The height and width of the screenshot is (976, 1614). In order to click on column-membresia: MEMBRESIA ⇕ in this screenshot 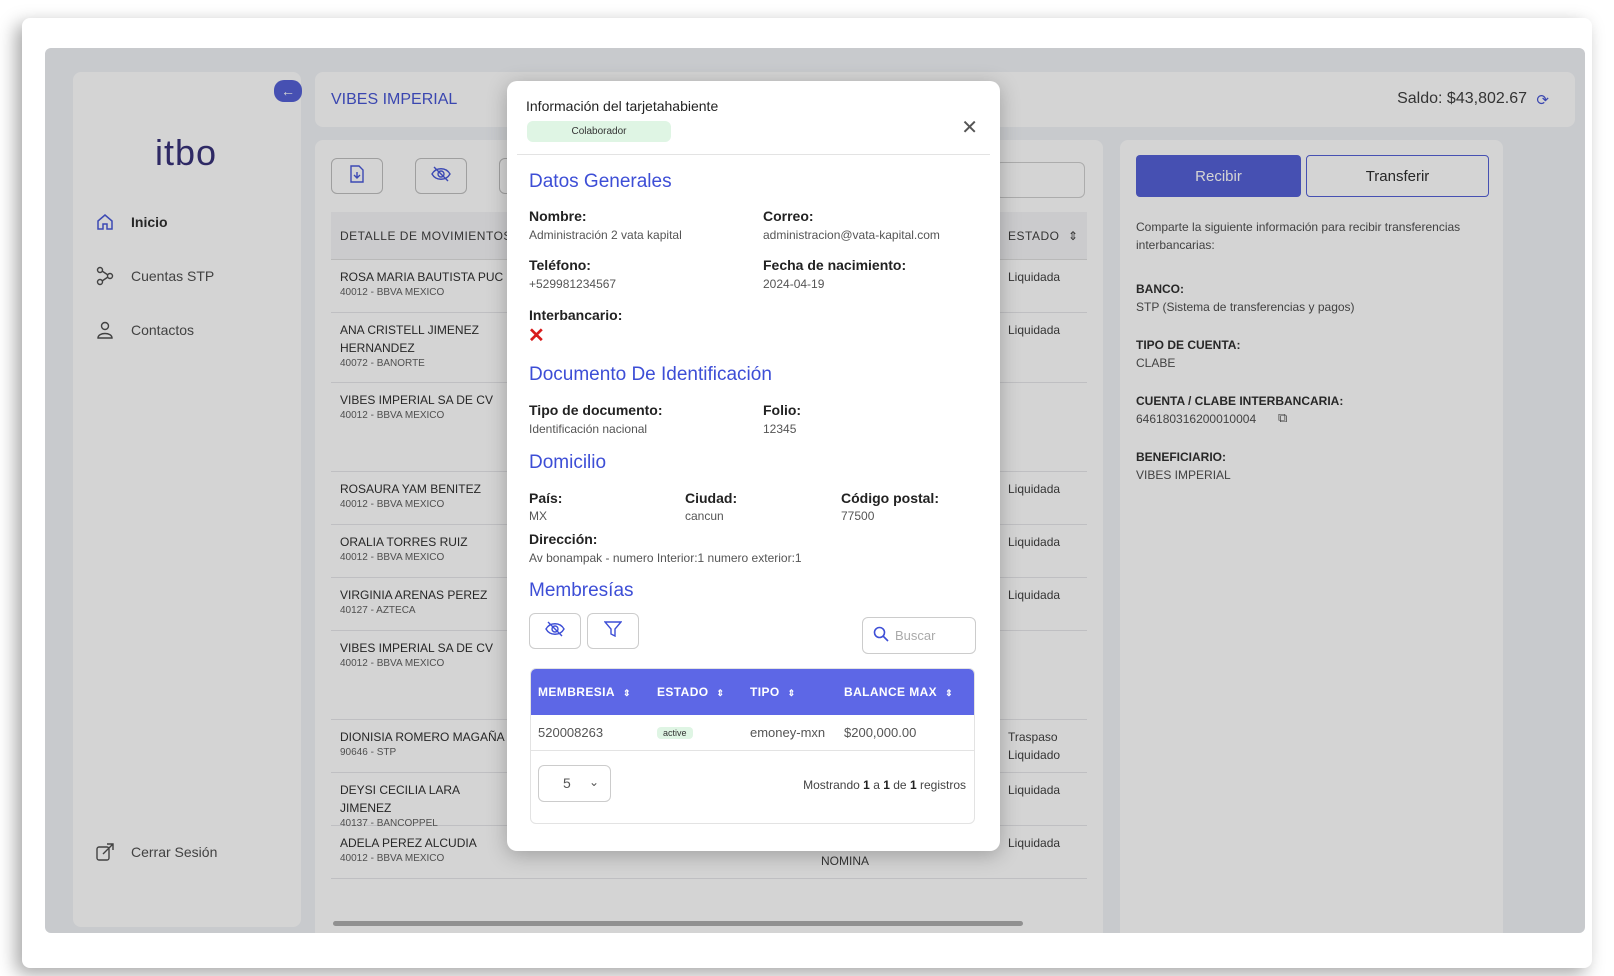, I will do `click(584, 692)`.